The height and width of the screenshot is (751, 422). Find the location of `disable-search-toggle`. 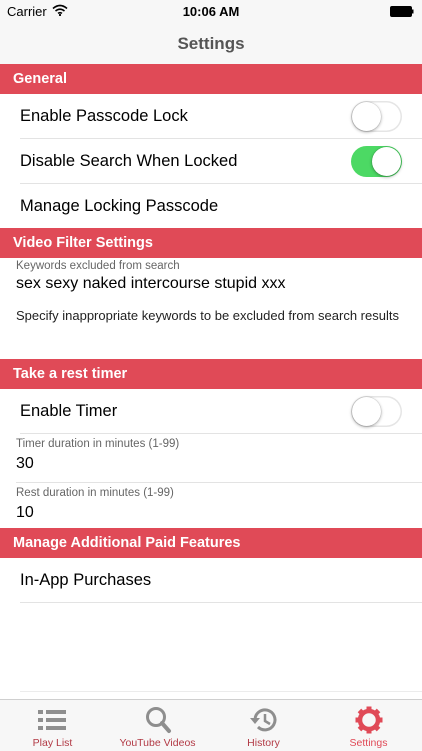

disable-search-toggle is located at coordinates (376, 161).